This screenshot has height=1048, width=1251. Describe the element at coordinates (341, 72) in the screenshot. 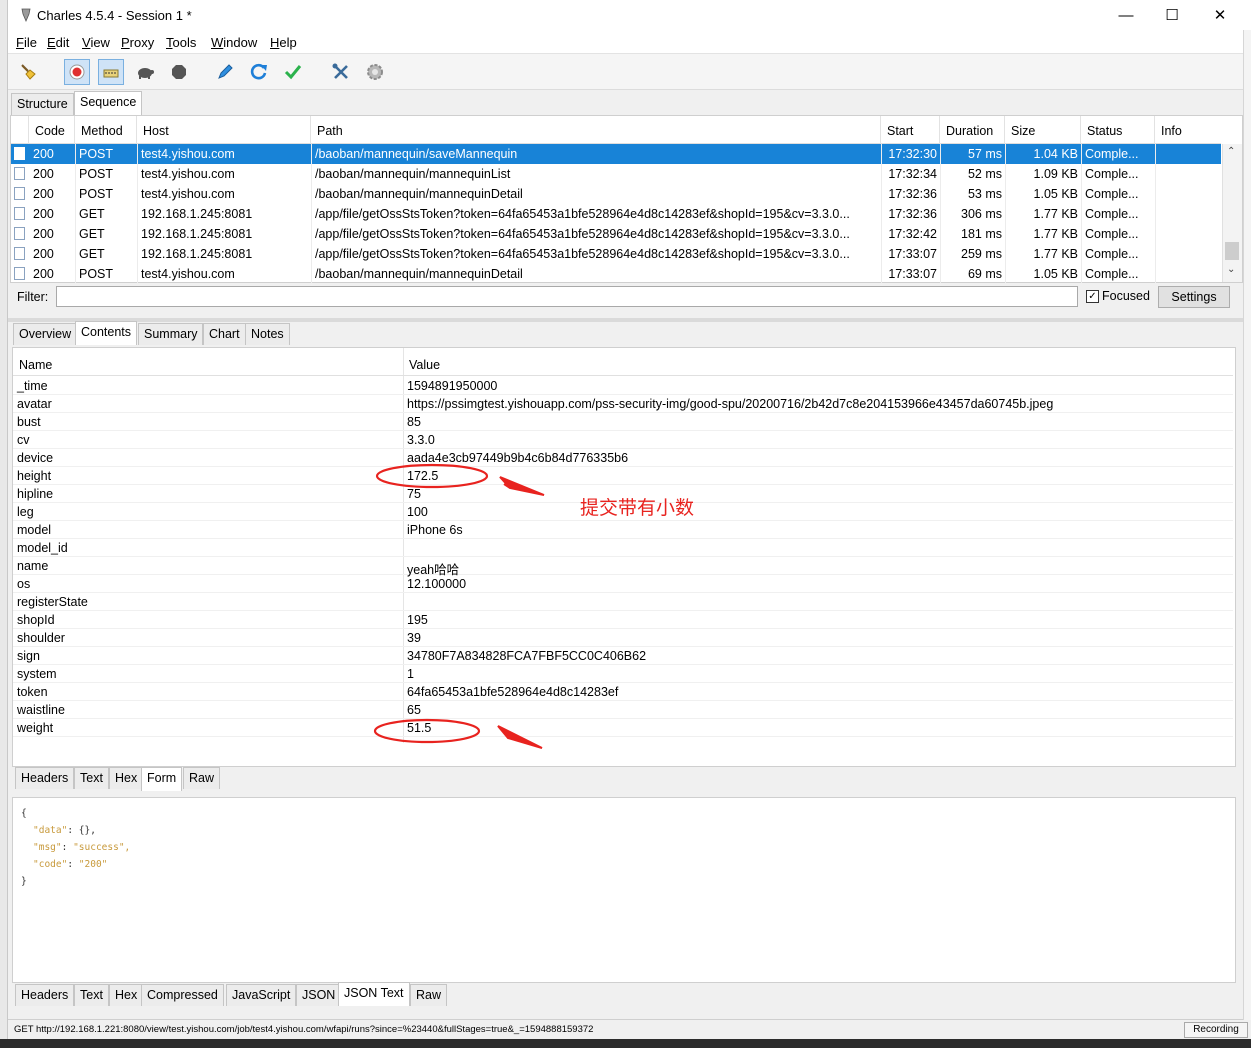

I see `tools-icon` at that location.